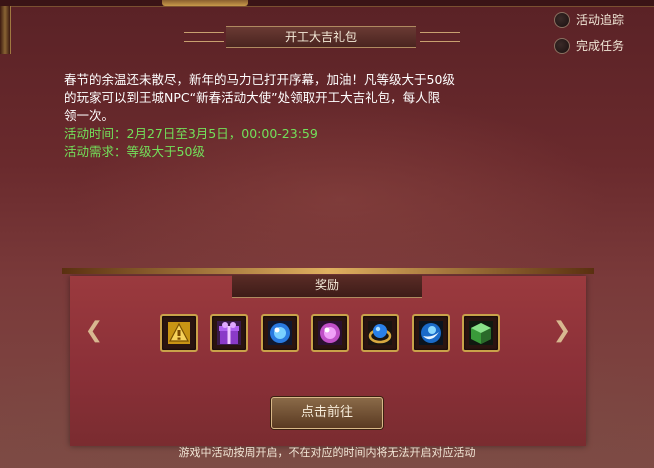 This screenshot has height=468, width=654. Describe the element at coordinates (328, 271) in the screenshot. I see `reward-panel-trim` at that location.